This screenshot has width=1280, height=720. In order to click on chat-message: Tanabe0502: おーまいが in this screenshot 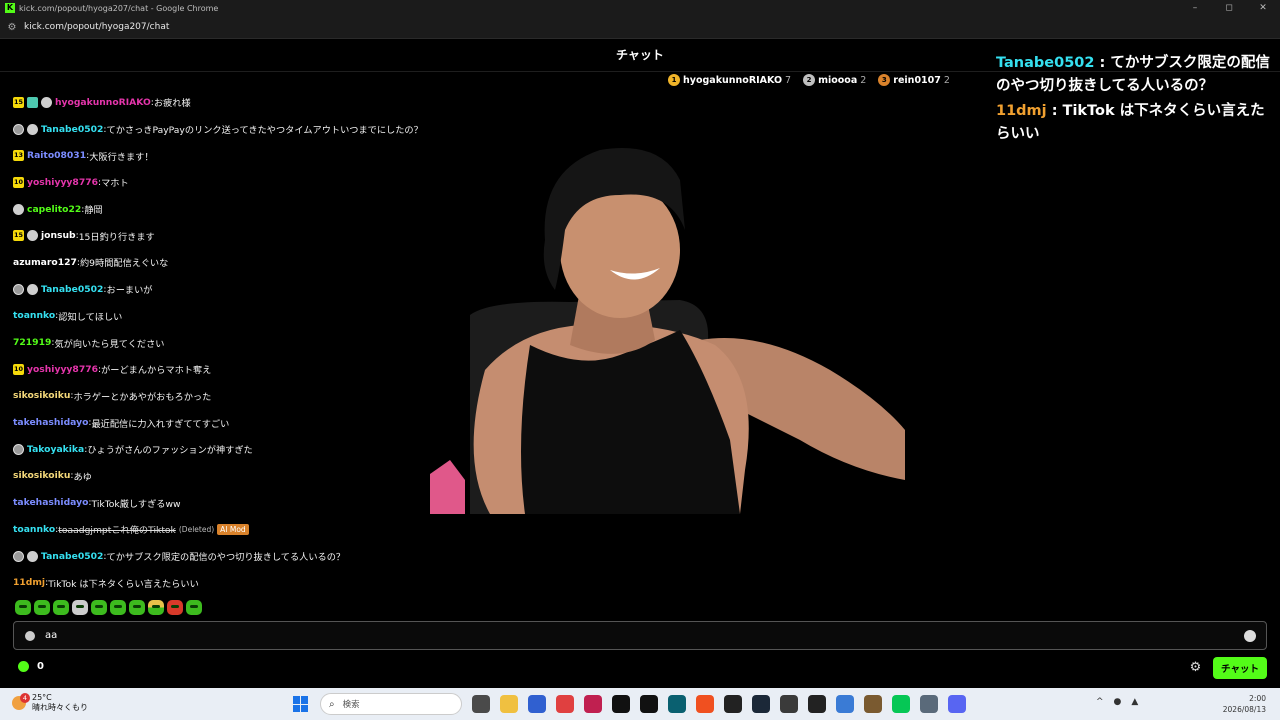, I will do `click(243, 289)`.